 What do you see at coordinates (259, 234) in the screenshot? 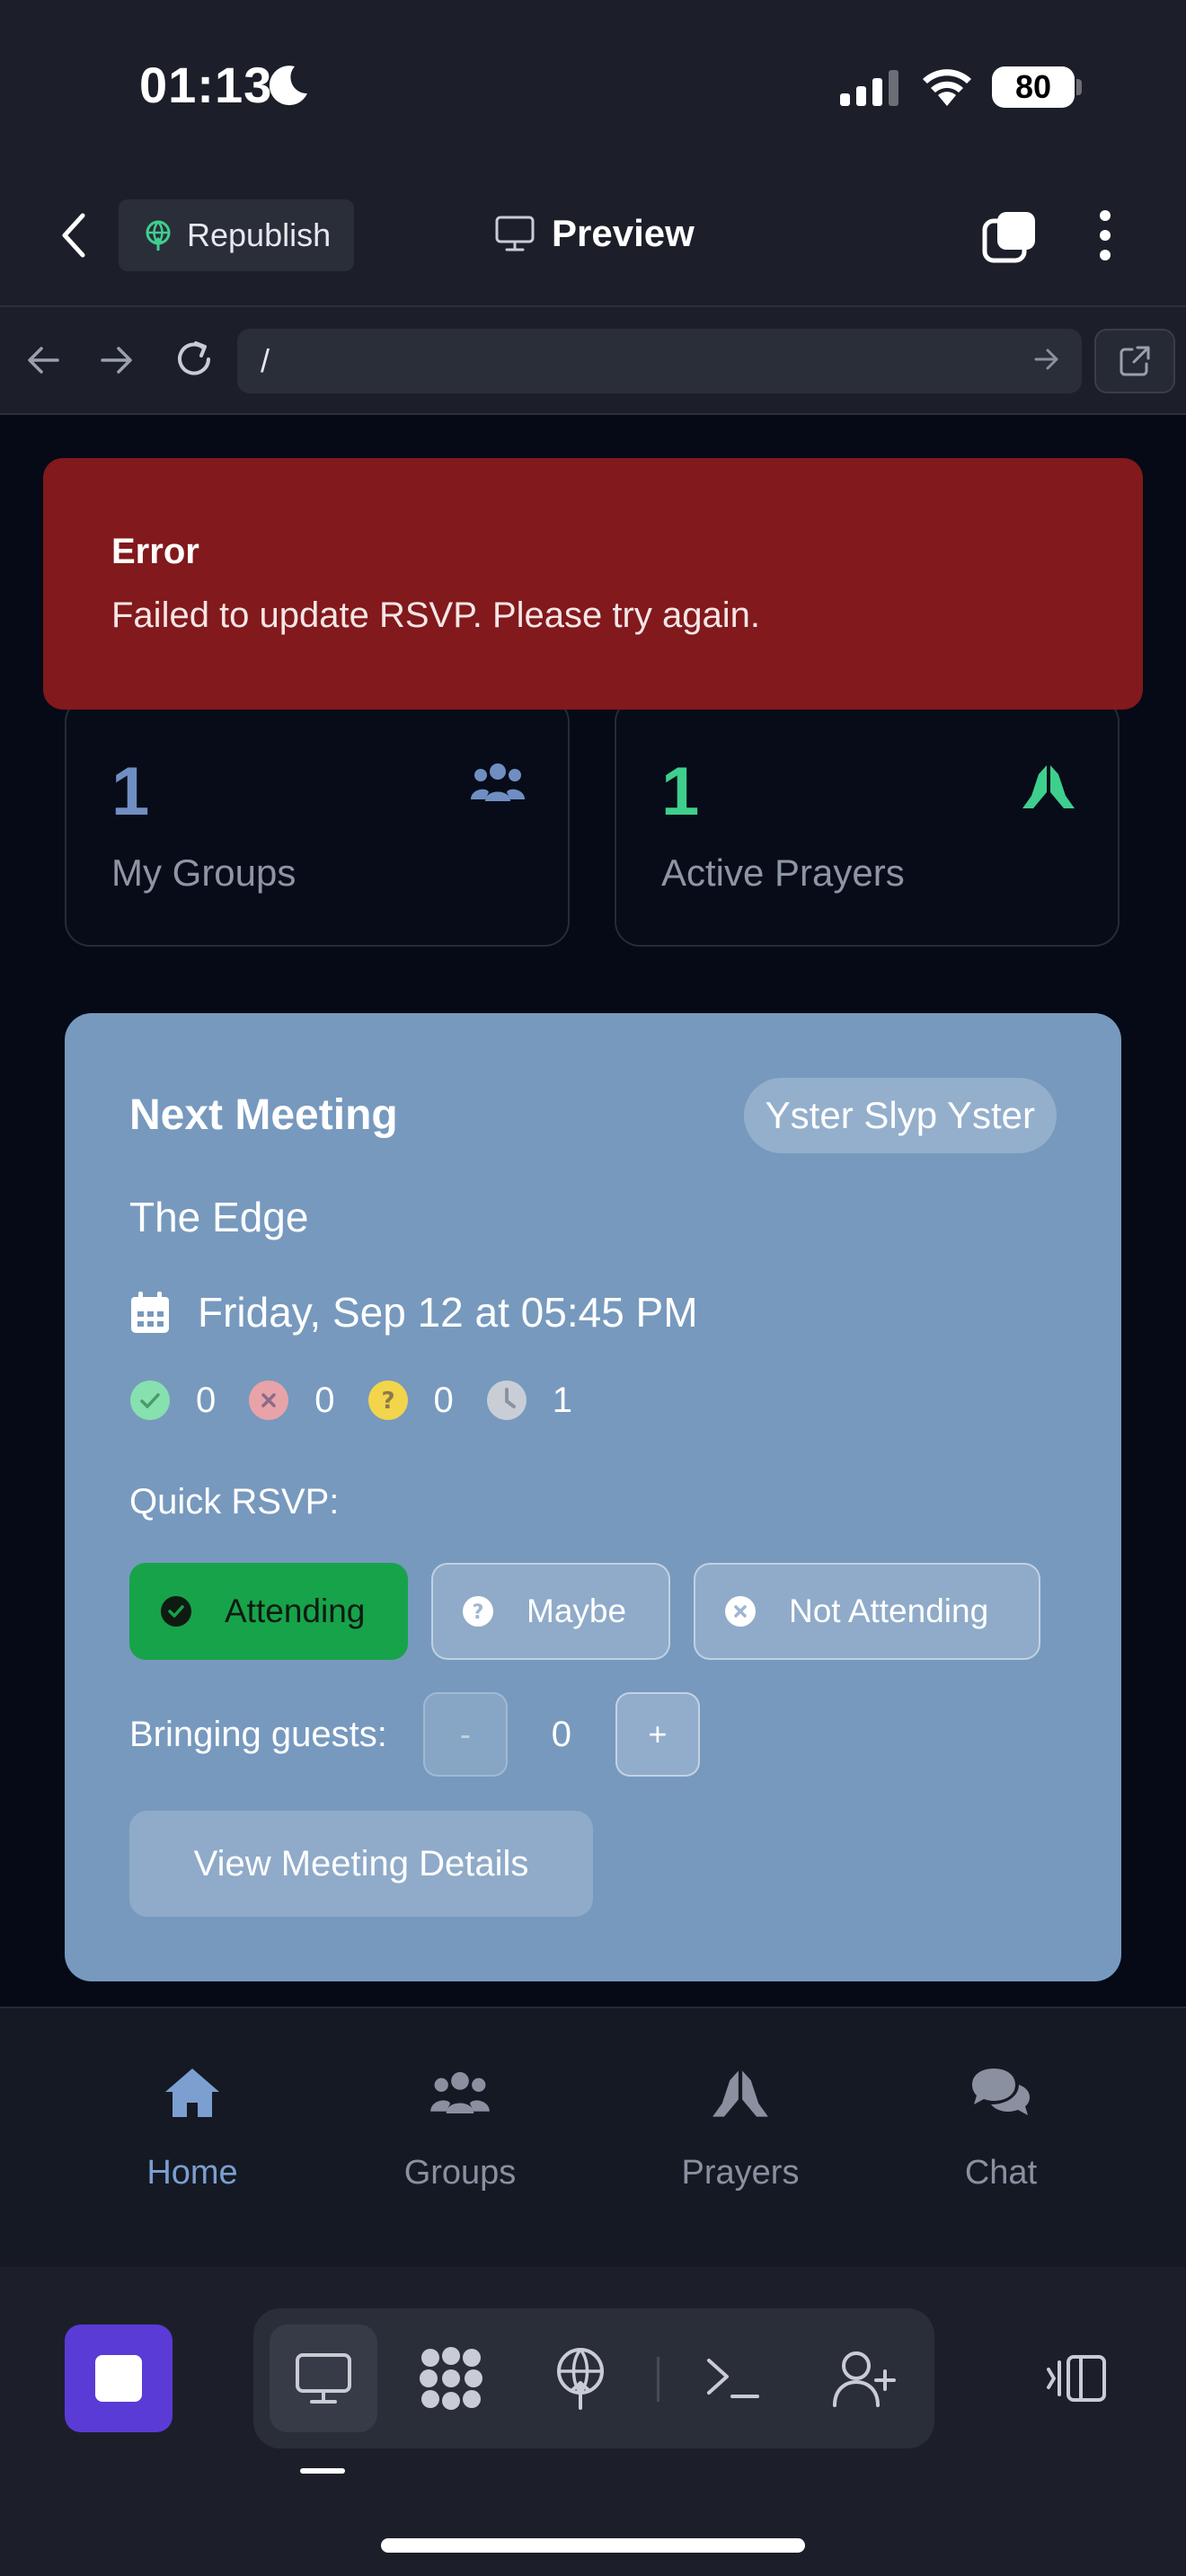
I see `republish-label: Republish` at bounding box center [259, 234].